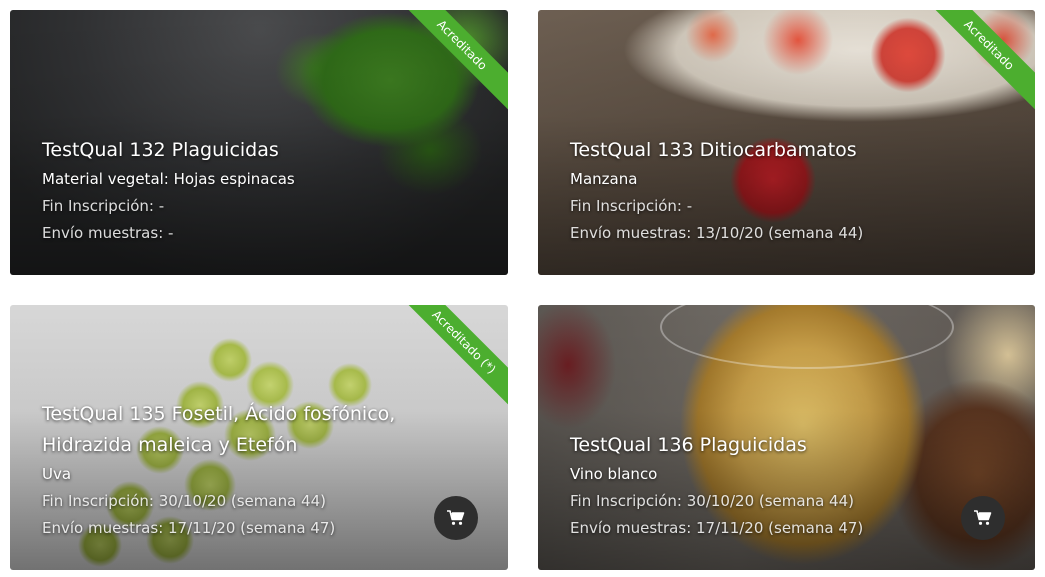 This screenshot has height=577, width=1045. Describe the element at coordinates (717, 233) in the screenshot. I see `sample-shipping-date: Envío muestras: 13/10/20 (semana 44)` at that location.